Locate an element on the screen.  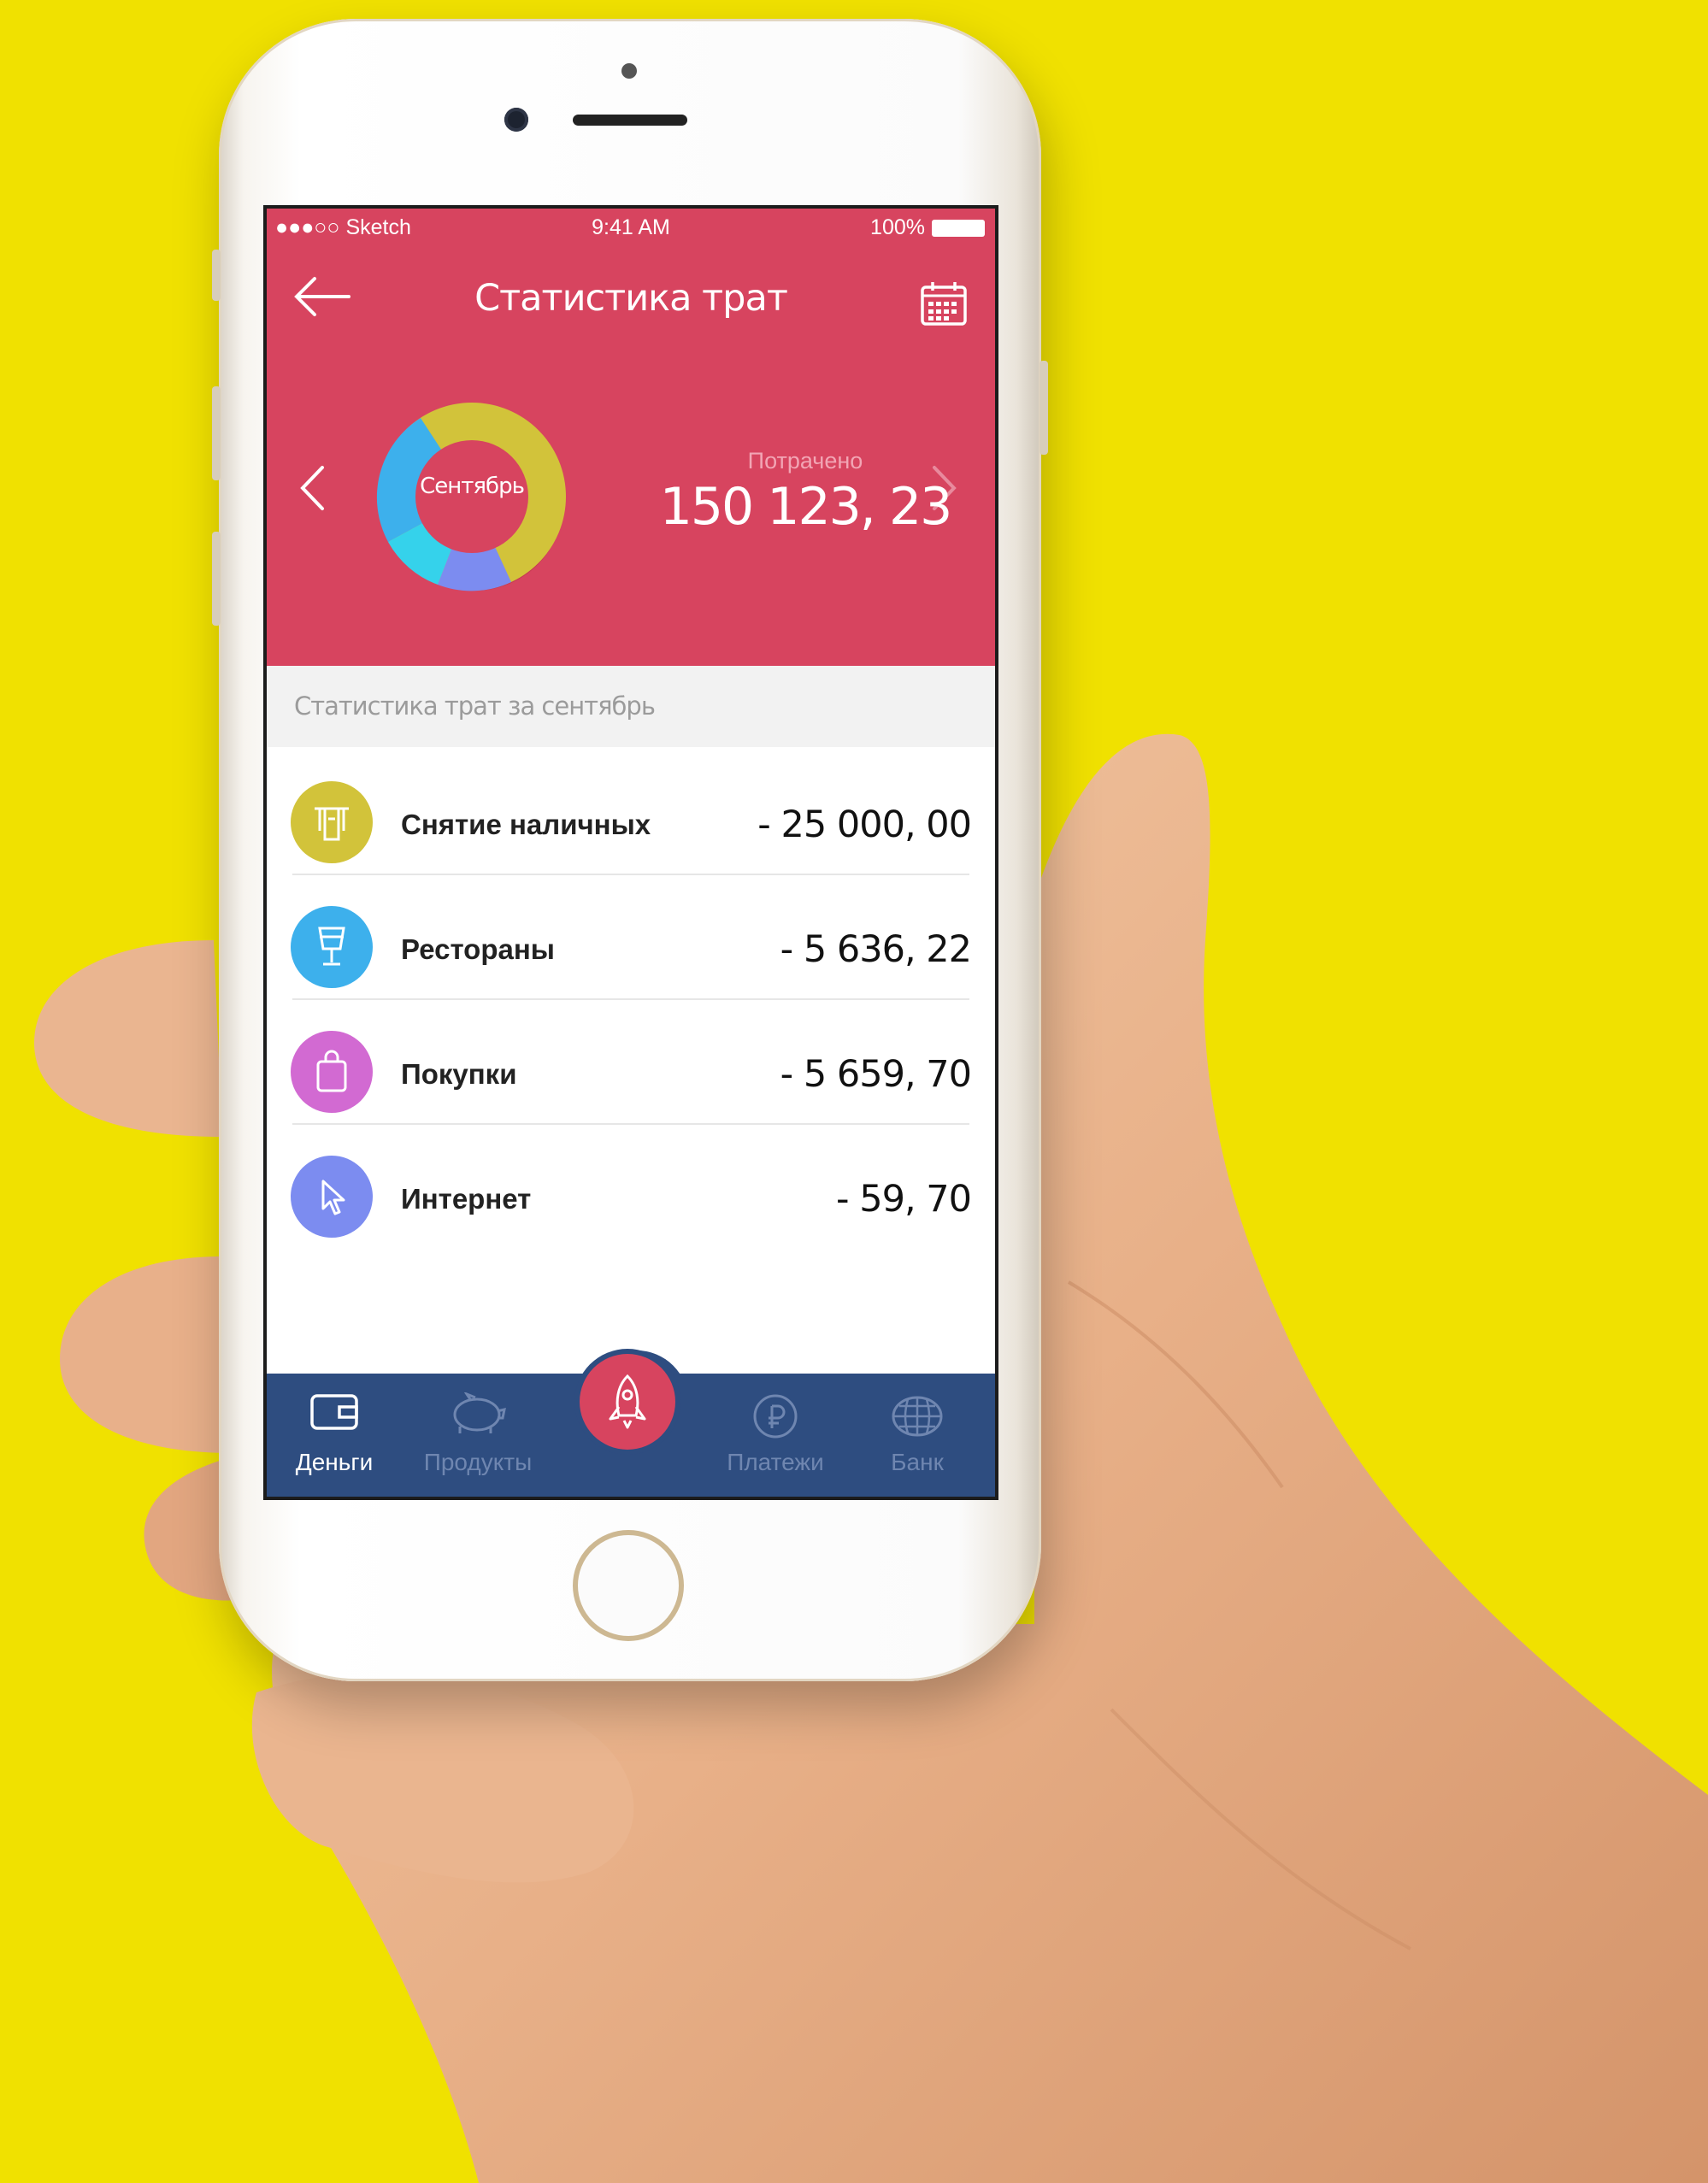
section-title: Статистика трат за сентябрь is located at coordinates (475, 706).